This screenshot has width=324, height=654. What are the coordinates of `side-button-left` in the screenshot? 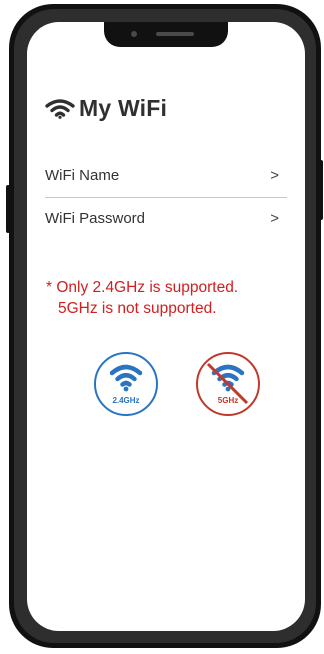 It's located at (8, 209).